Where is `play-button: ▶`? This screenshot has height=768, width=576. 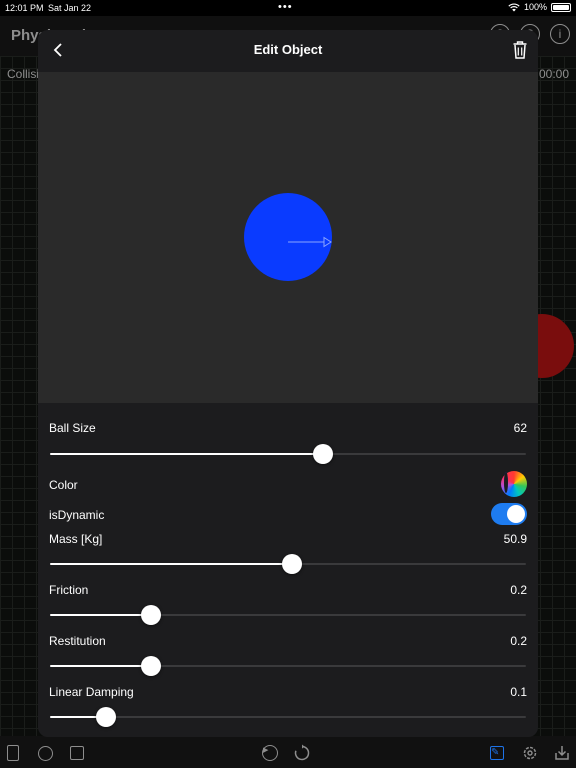
play-button: ▶ is located at coordinates (270, 753).